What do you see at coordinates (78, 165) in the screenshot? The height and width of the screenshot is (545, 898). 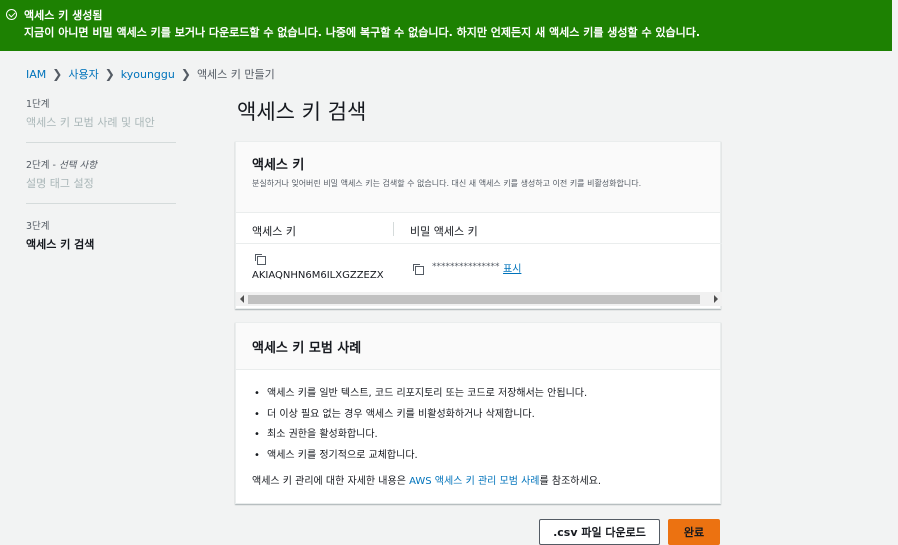 I see `step-2-optional: 선택 사항` at bounding box center [78, 165].